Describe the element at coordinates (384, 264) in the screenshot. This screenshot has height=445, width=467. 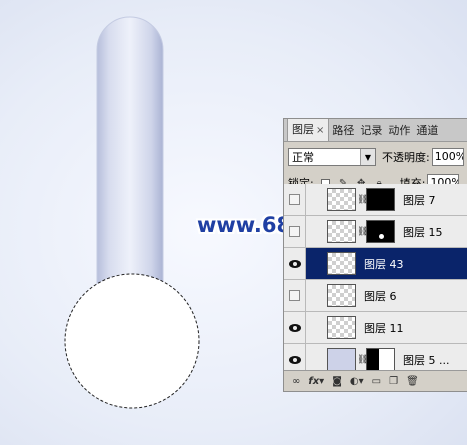
I see `layer-name: 图层 43` at that location.